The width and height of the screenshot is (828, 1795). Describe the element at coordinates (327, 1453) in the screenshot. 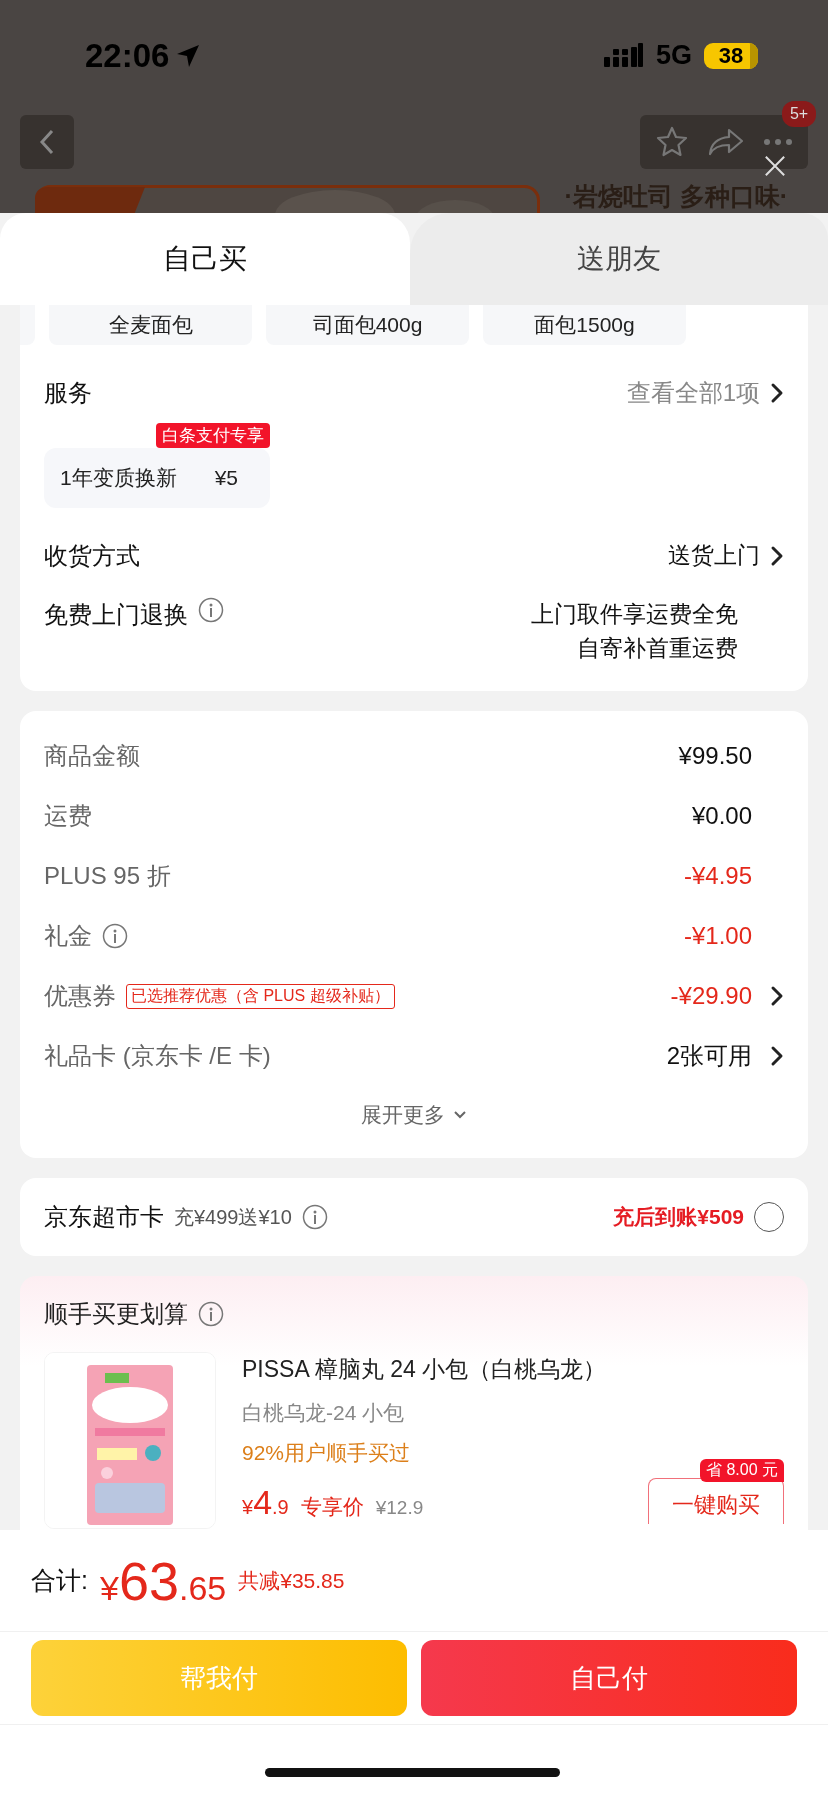

I see `purchase-stat: 92%用户顺手买过` at that location.